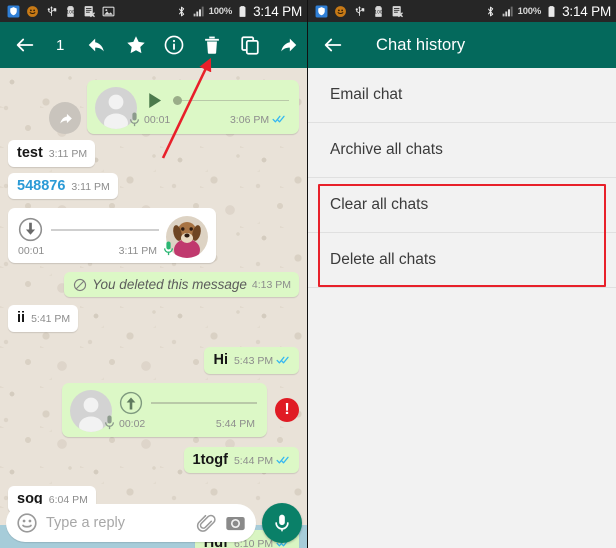 This screenshot has width=616, height=548. I want to click on message-row-deleted: You deleted this message 4:13 PM, so click(153, 283).